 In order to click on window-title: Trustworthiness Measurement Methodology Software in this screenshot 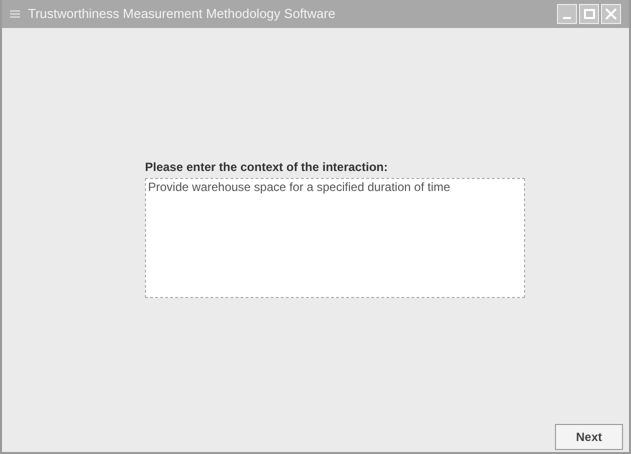, I will do `click(182, 14)`.